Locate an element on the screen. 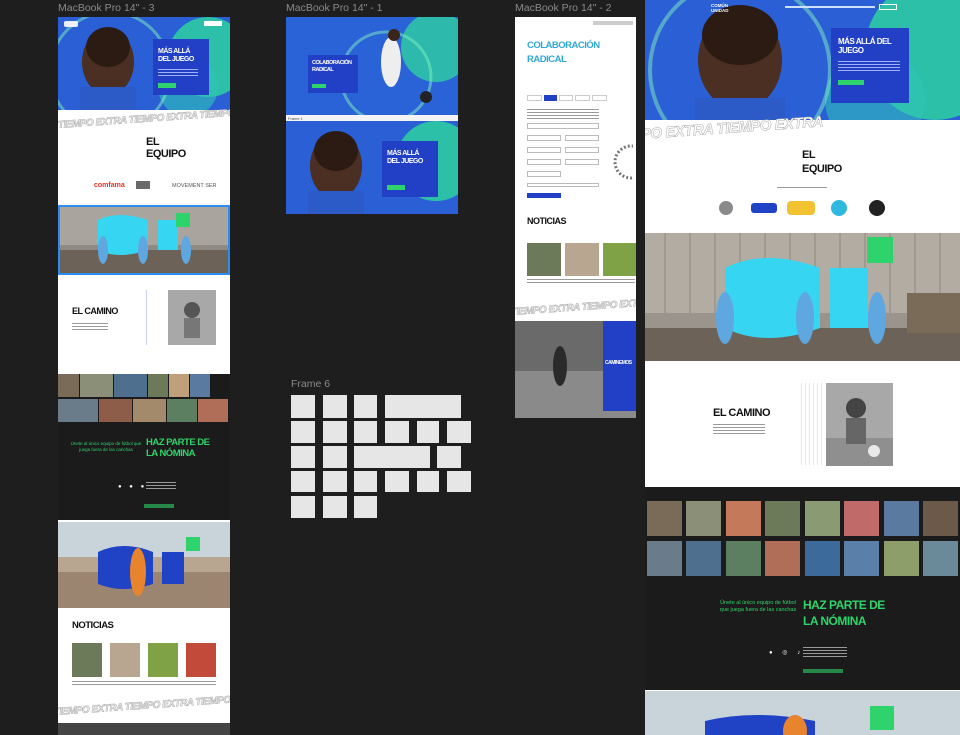  sponsor-logo is located at coordinates (143, 185).